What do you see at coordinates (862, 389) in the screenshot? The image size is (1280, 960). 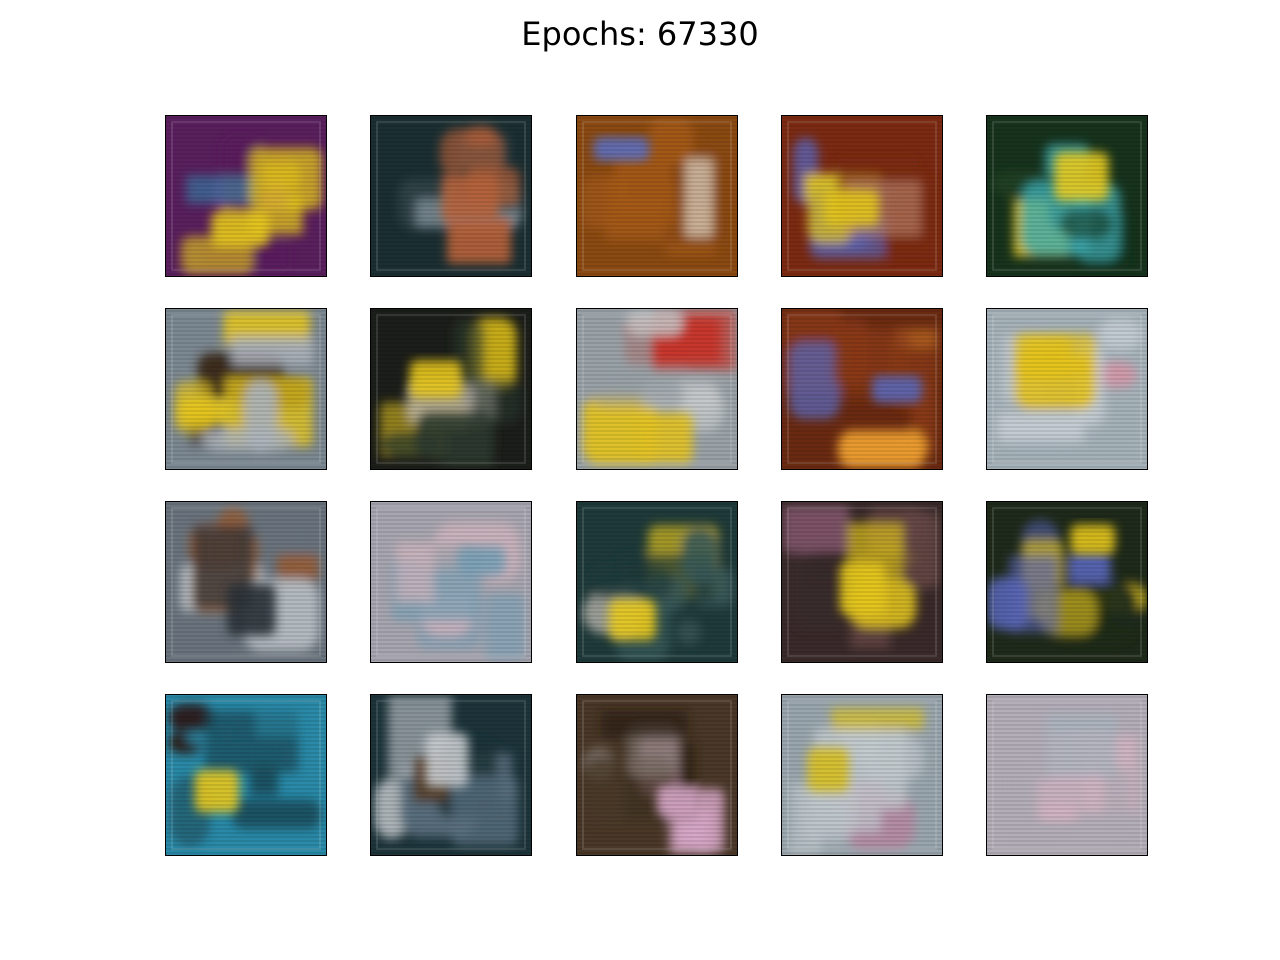 I see `sample-r2-c4` at bounding box center [862, 389].